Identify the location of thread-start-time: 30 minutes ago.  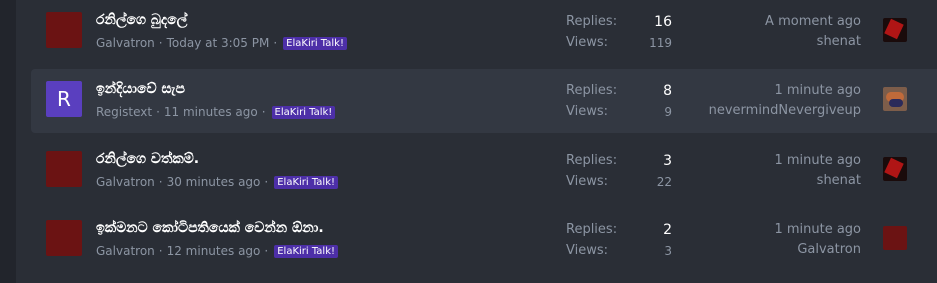
(214, 182).